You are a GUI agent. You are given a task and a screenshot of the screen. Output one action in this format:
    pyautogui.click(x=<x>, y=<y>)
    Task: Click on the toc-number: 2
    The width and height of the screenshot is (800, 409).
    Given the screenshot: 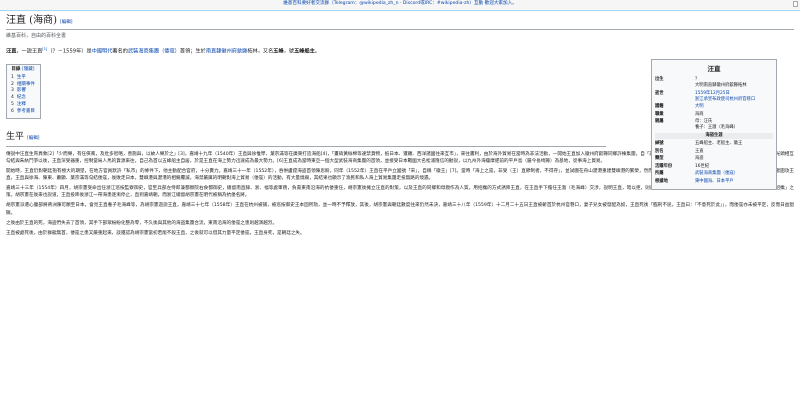 What is the action you would take?
    pyautogui.click(x=12, y=84)
    